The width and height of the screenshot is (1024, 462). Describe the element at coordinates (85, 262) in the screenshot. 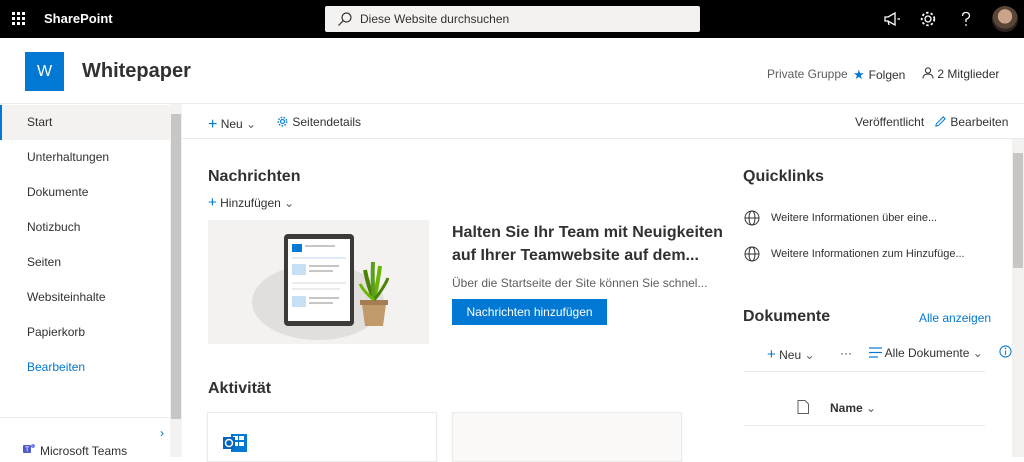

I see `nav-item-seiten: Seiten` at that location.